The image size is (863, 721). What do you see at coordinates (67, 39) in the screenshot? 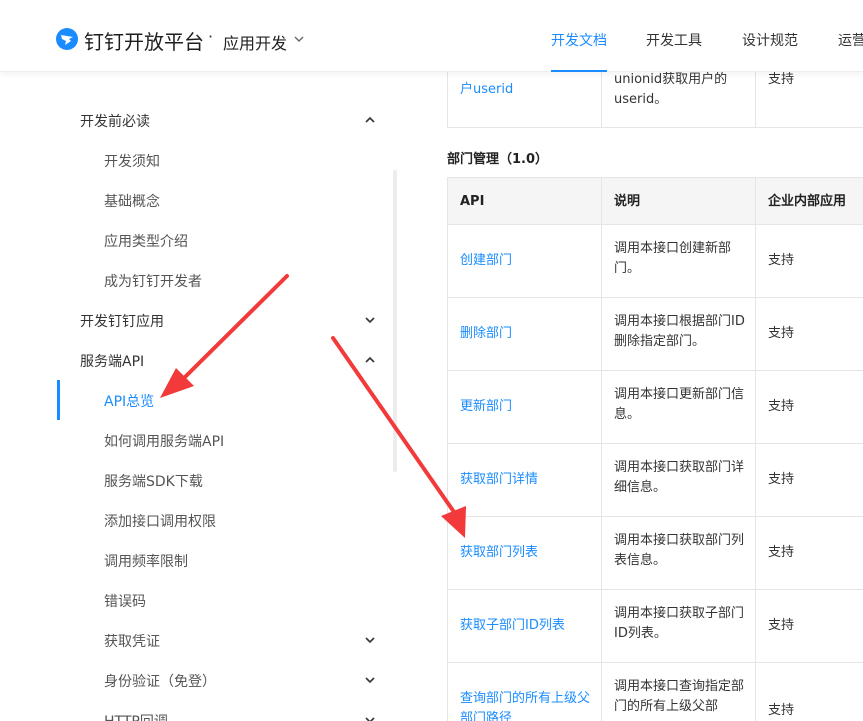
I see `dingtalk-logo-icon` at bounding box center [67, 39].